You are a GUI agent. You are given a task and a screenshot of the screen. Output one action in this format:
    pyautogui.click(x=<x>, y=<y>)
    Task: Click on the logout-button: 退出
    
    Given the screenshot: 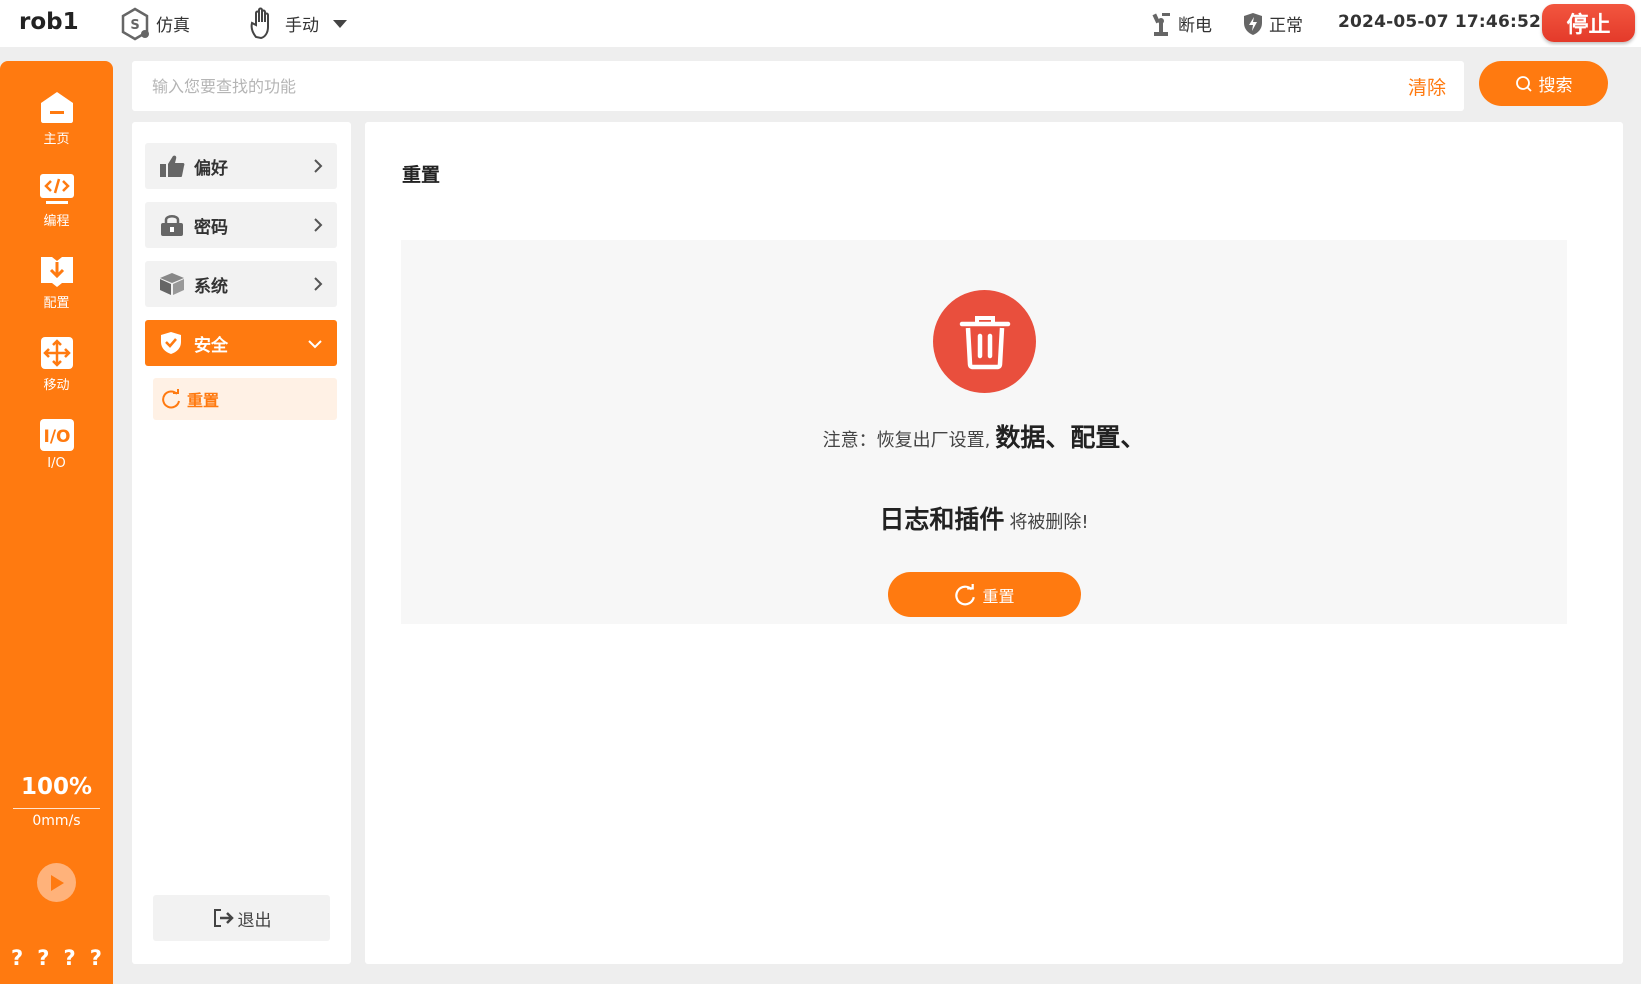 What is the action you would take?
    pyautogui.click(x=241, y=918)
    